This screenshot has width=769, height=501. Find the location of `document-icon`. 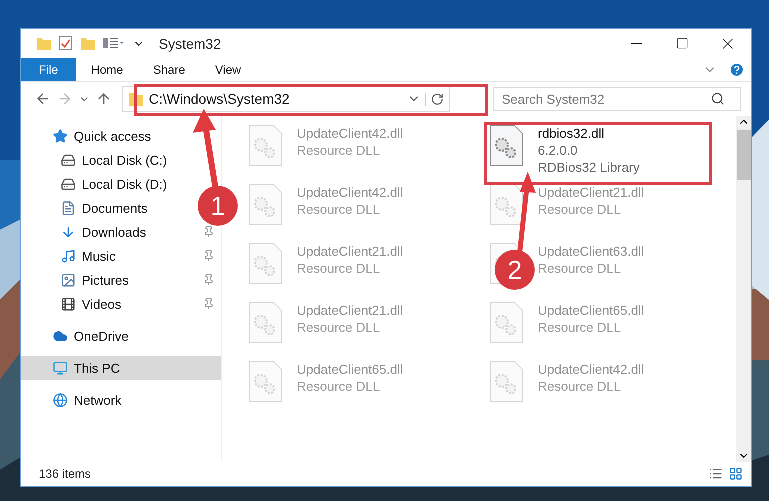

document-icon is located at coordinates (68, 208).